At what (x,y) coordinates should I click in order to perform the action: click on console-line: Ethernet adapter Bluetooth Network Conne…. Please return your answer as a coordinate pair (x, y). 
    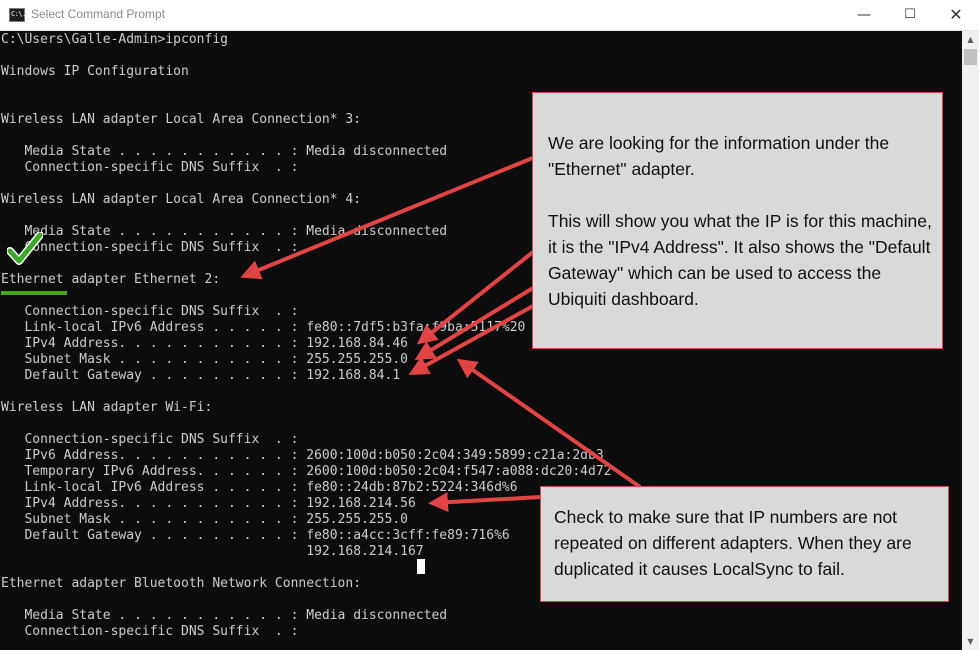
    Looking at the image, I should click on (181, 583).